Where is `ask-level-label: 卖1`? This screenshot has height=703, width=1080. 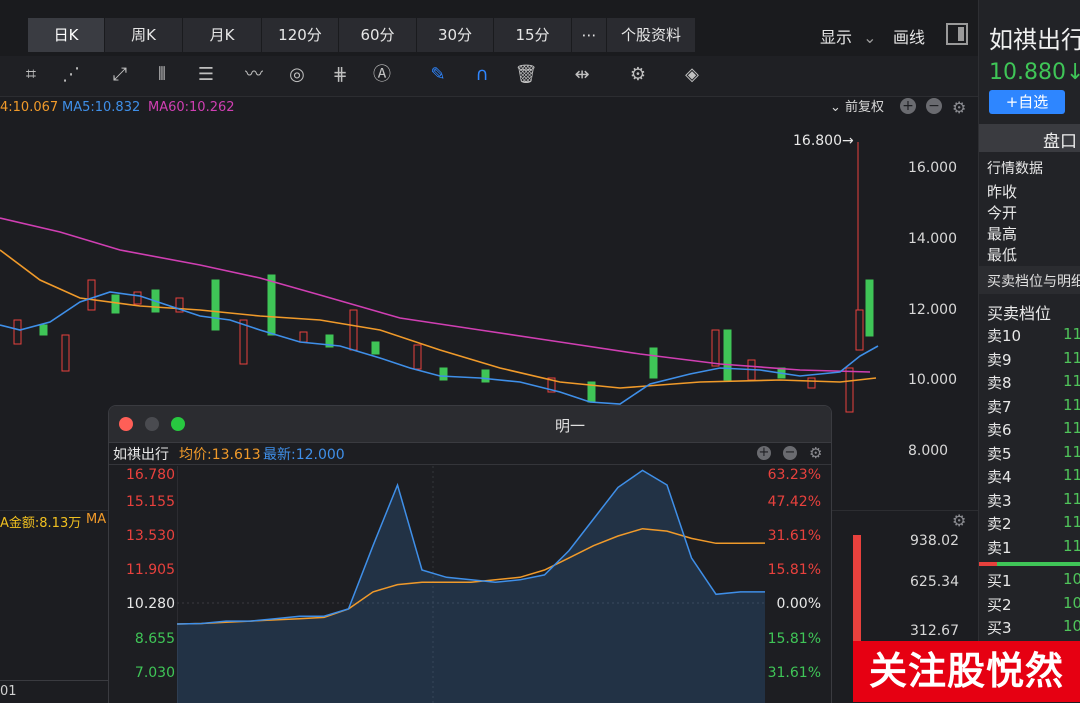
ask-level-label: 卖1 is located at coordinates (999, 547).